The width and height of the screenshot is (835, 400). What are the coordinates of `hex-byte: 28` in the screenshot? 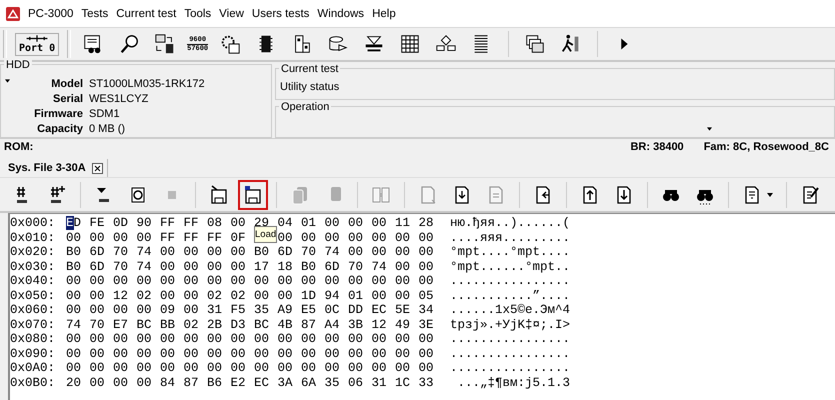 It's located at (426, 223).